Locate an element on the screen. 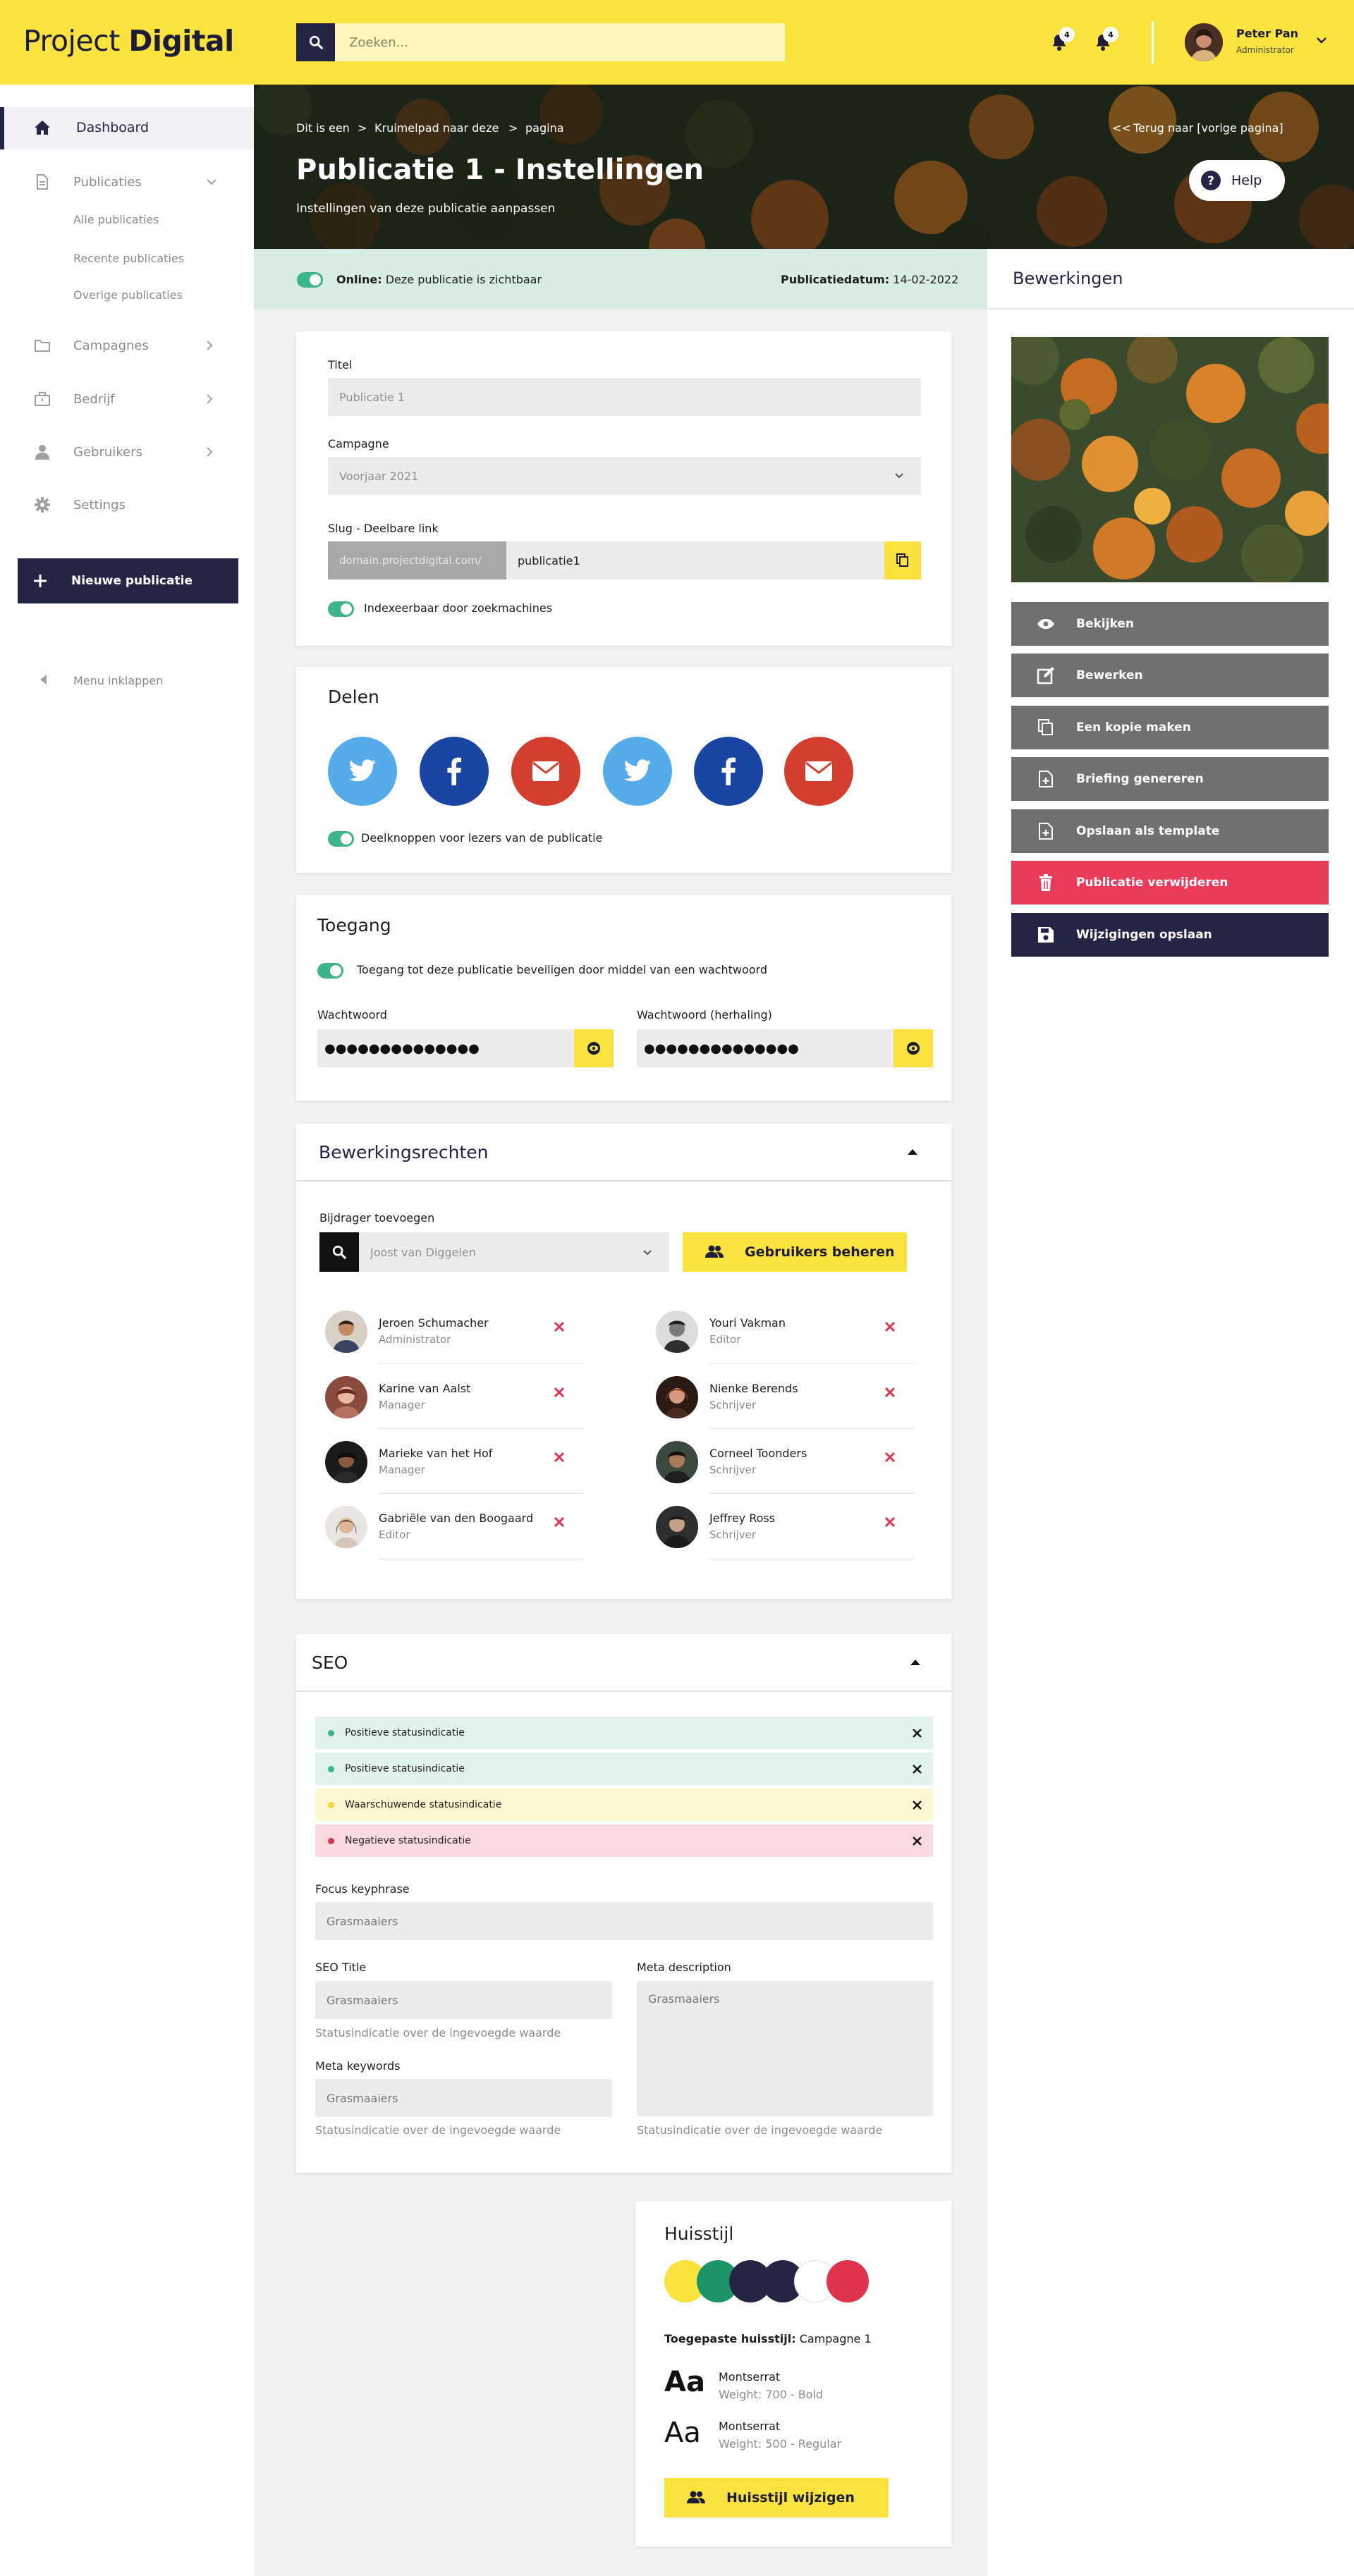  password-repeat-input: ●●●●●●●●●●●●●● is located at coordinates (765, 1048).